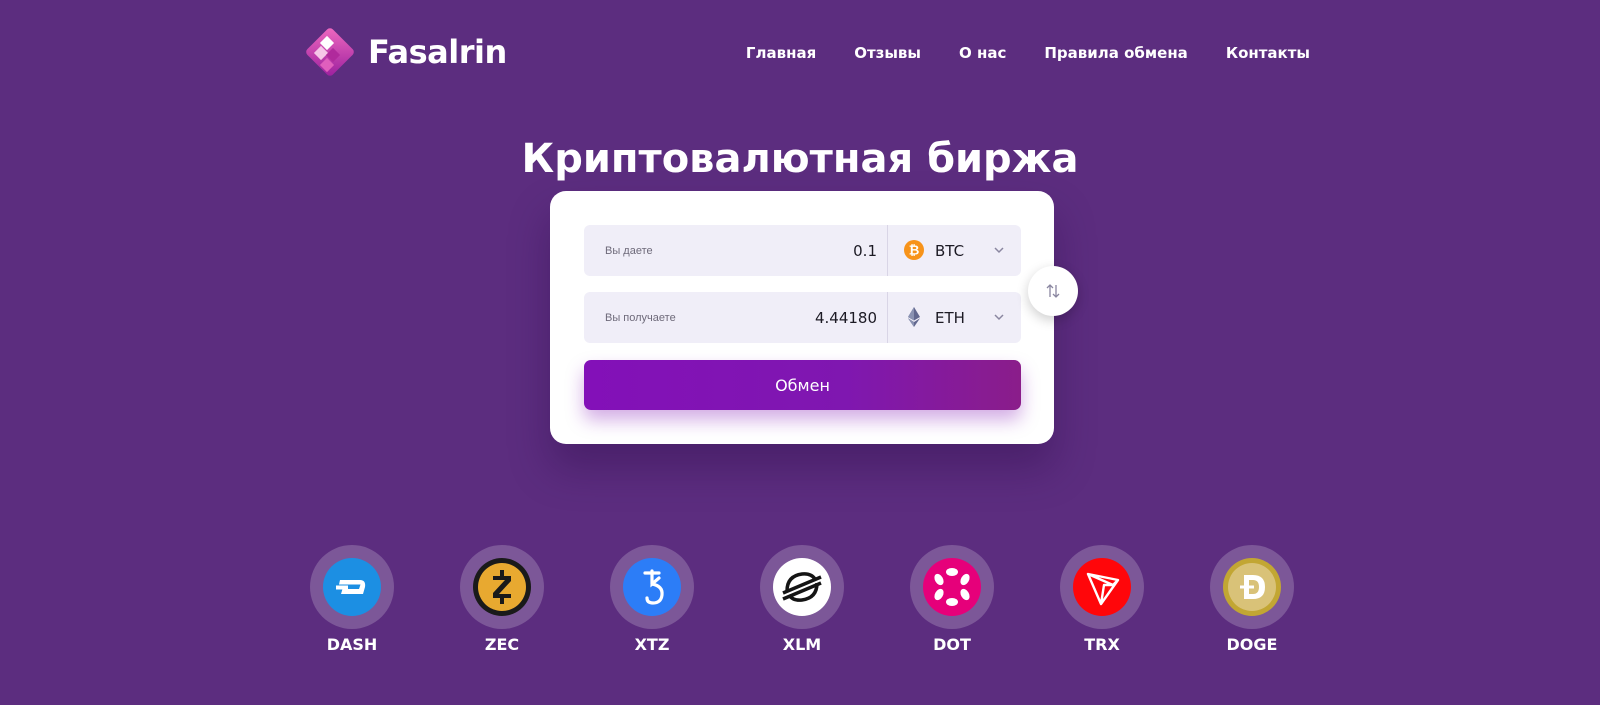  What do you see at coordinates (640, 317) in the screenshot?
I see `get-label: Вы получаете` at bounding box center [640, 317].